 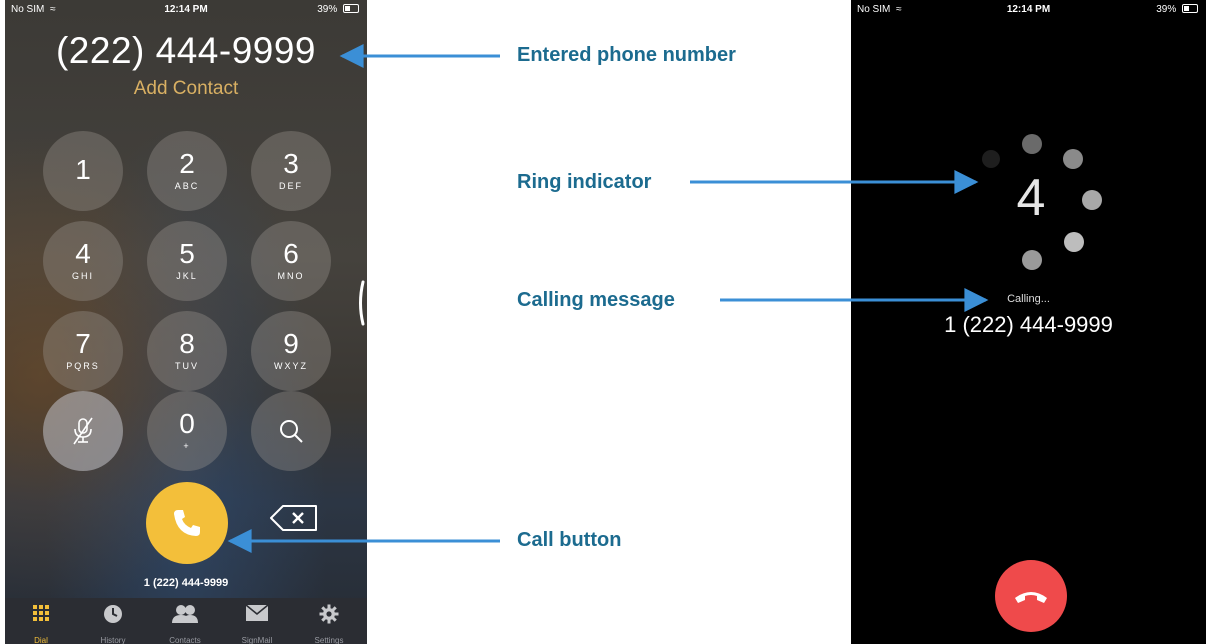 What do you see at coordinates (626, 55) in the screenshot?
I see `callout-entered-number: Entered phone number` at bounding box center [626, 55].